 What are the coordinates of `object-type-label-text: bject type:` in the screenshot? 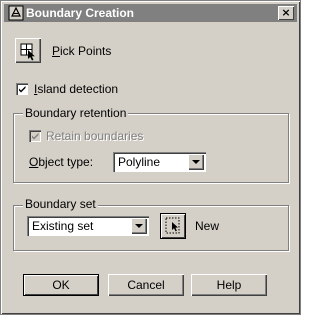 It's located at (66, 162).